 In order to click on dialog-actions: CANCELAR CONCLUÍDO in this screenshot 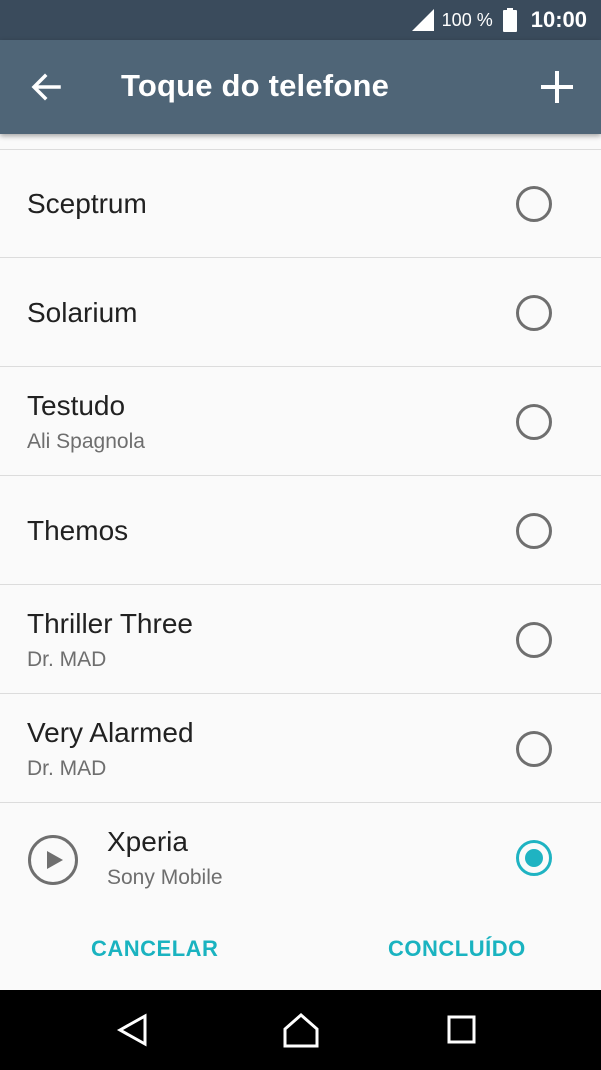, I will do `click(300, 951)`.